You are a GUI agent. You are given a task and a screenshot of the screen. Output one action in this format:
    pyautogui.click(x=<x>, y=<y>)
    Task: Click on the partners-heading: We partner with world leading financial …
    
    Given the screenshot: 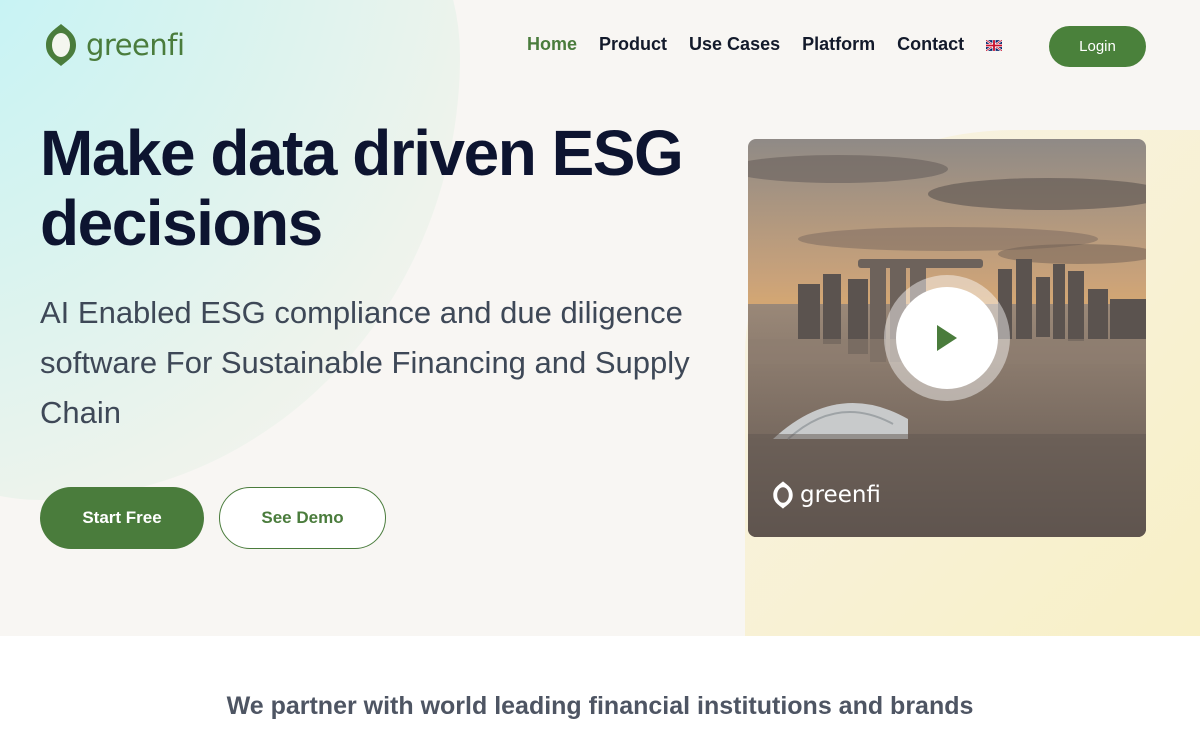 What is the action you would take?
    pyautogui.click(x=600, y=706)
    